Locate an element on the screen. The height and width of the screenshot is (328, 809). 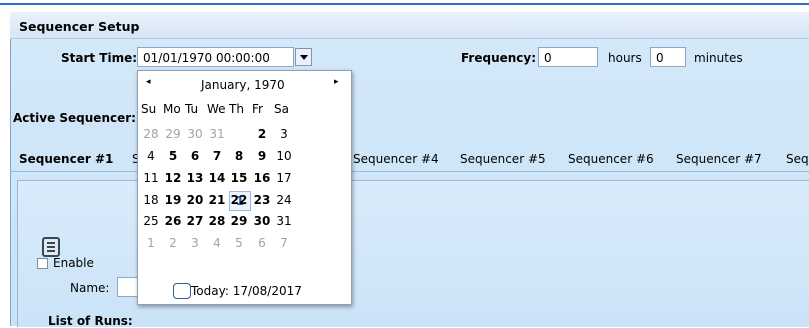
calendar-day: 9 is located at coordinates (262, 156).